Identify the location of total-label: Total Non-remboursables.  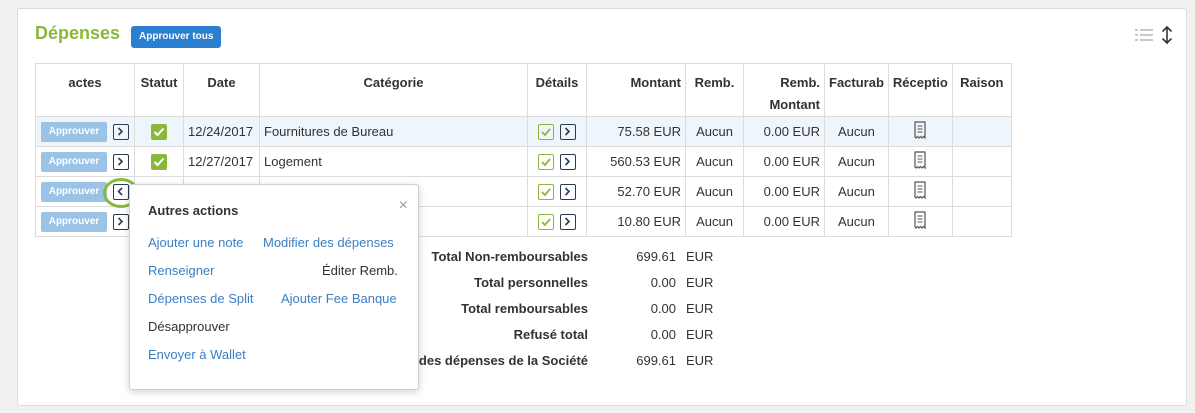
(509, 256).